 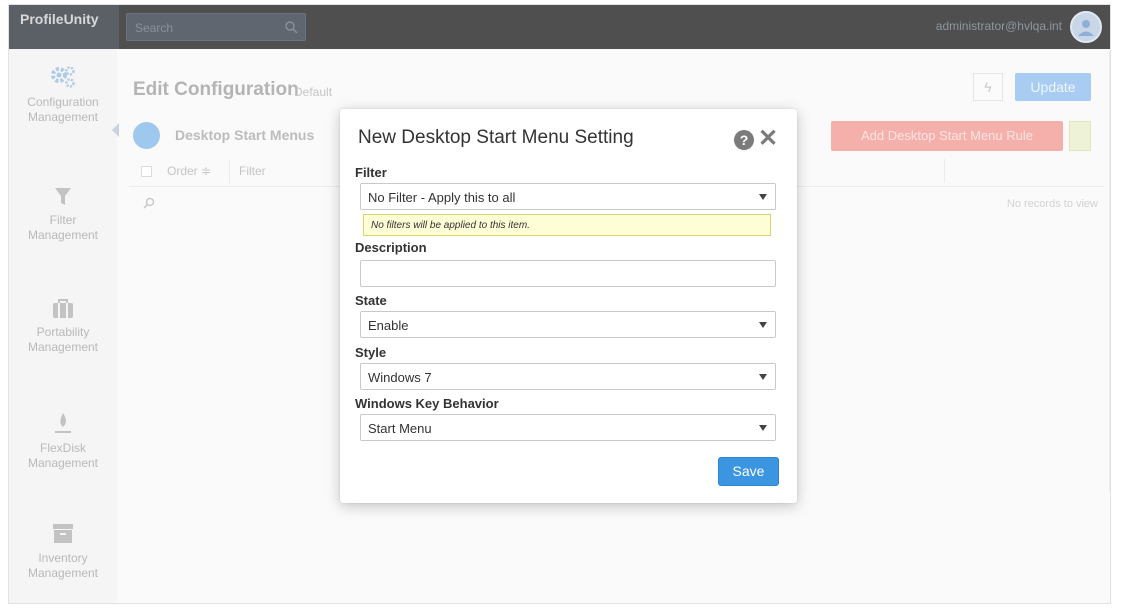 What do you see at coordinates (63, 533) in the screenshot?
I see `archive-box-icon` at bounding box center [63, 533].